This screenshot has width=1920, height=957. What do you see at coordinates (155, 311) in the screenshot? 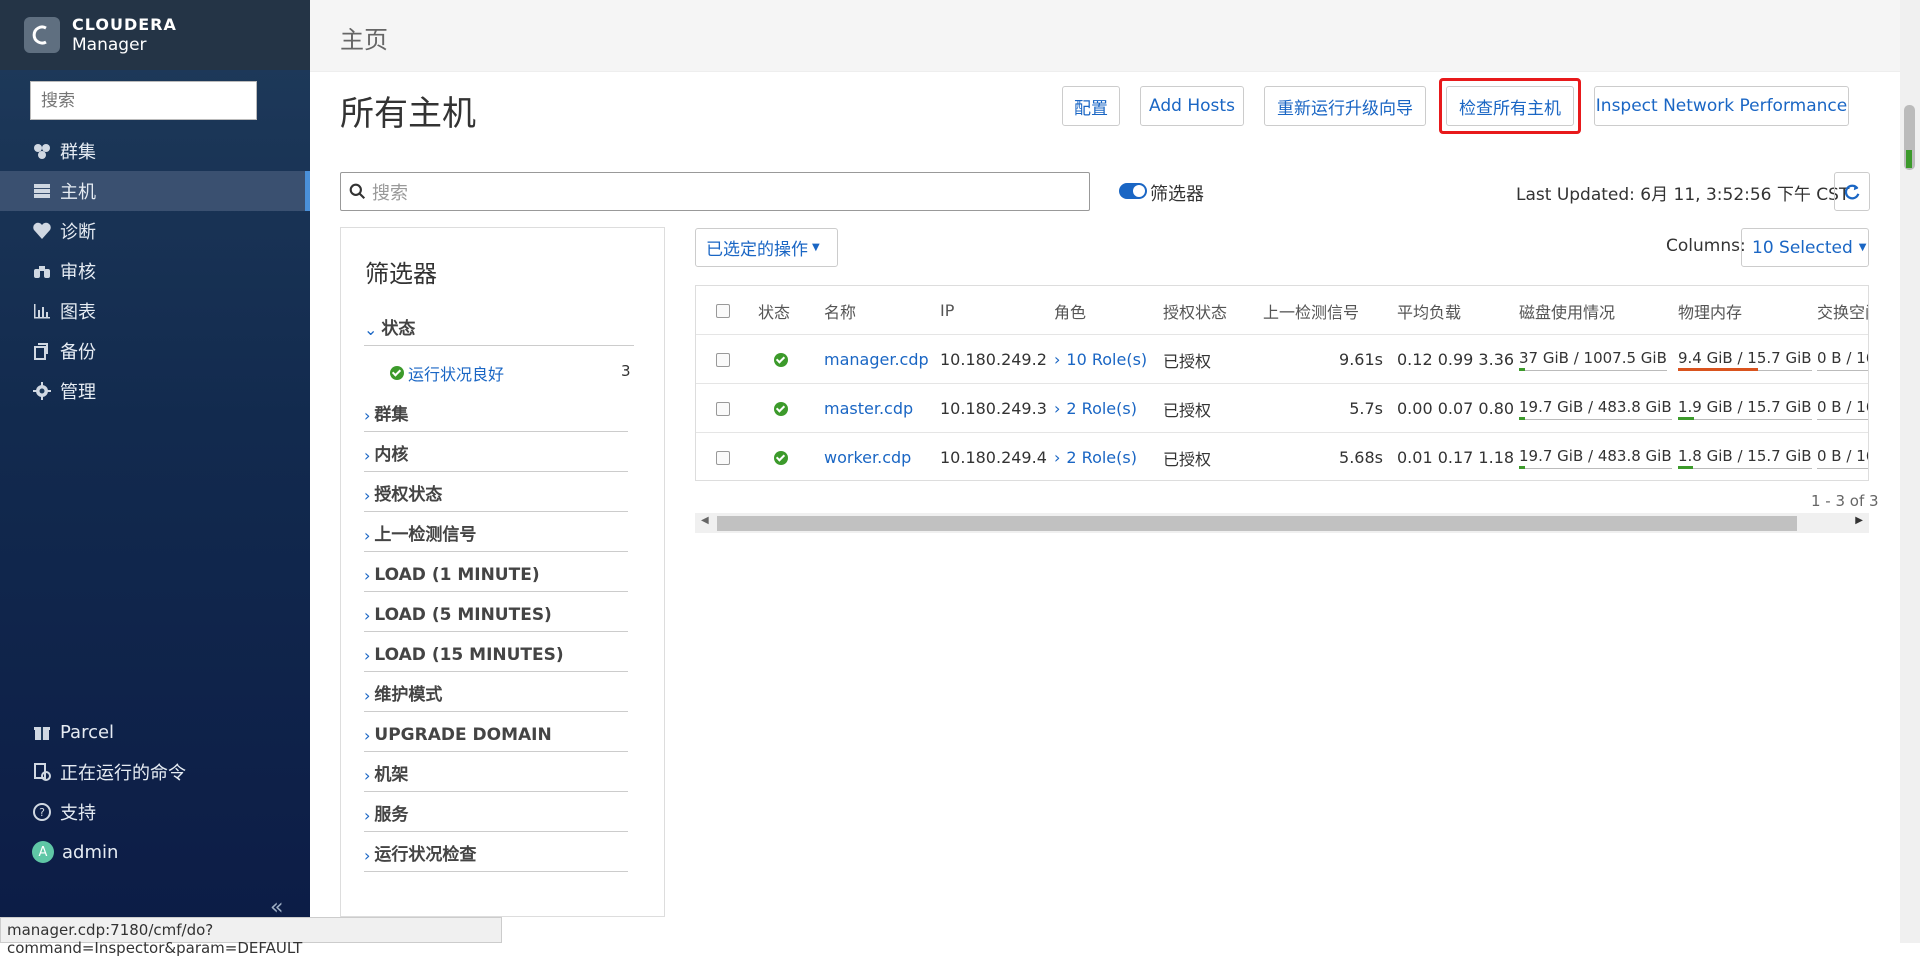
I see `sidebar-item-charts: 图表` at bounding box center [155, 311].